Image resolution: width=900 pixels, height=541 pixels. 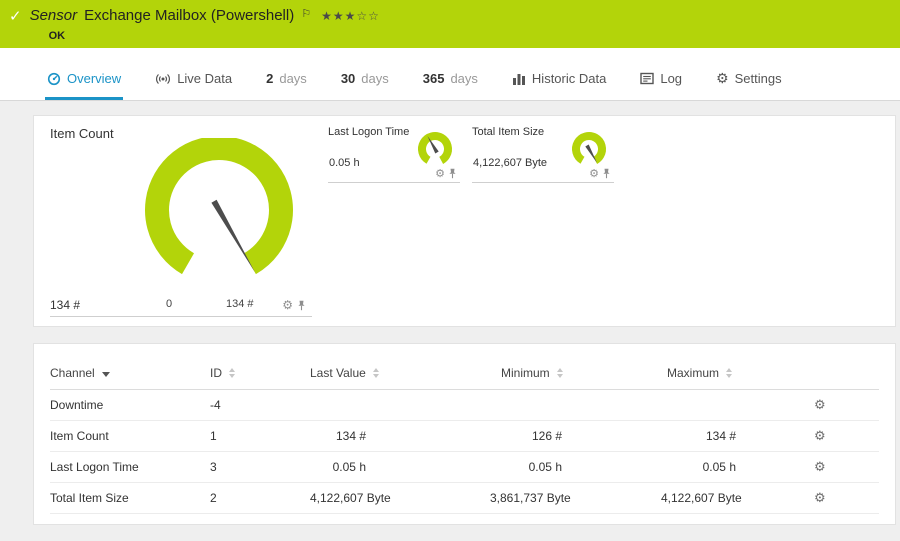 I want to click on tab-label: Settings, so click(x=758, y=78).